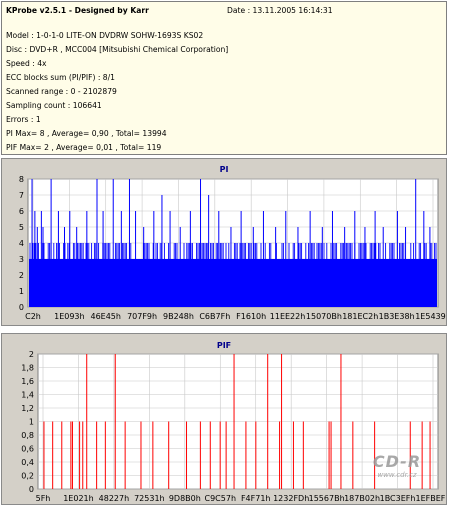 The image size is (450, 505). Describe the element at coordinates (27, 381) in the screenshot. I see `y-tick-label: 1,6` at that location.